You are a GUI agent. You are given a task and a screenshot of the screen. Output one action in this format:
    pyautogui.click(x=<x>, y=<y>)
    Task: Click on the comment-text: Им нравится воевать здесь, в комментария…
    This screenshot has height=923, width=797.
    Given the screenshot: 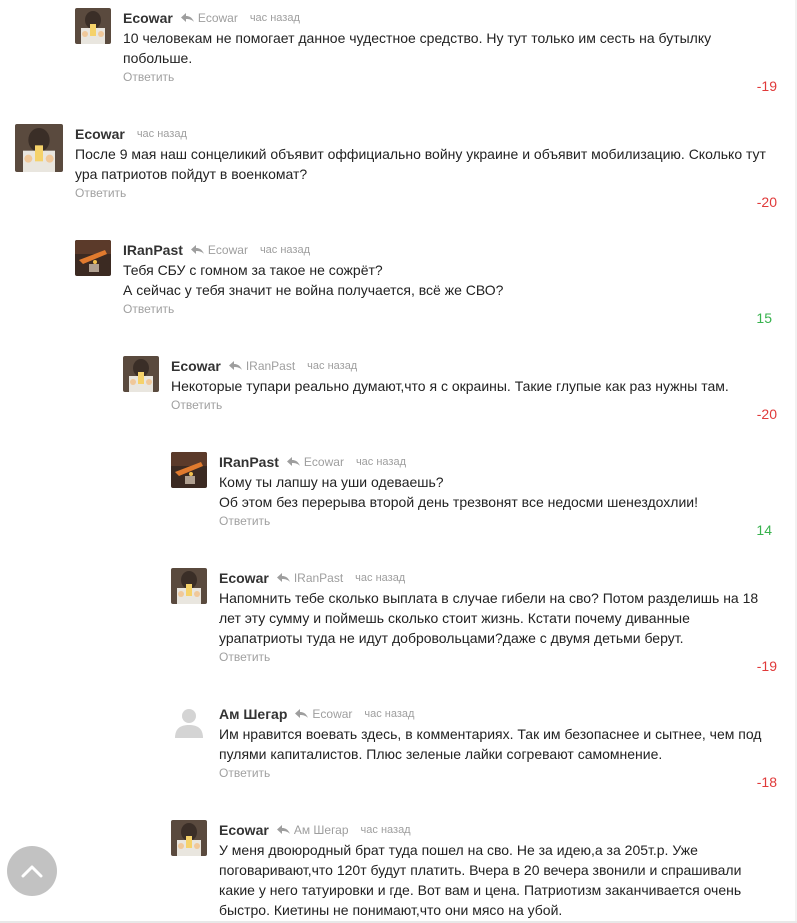 What is the action you would take?
    pyautogui.click(x=490, y=744)
    